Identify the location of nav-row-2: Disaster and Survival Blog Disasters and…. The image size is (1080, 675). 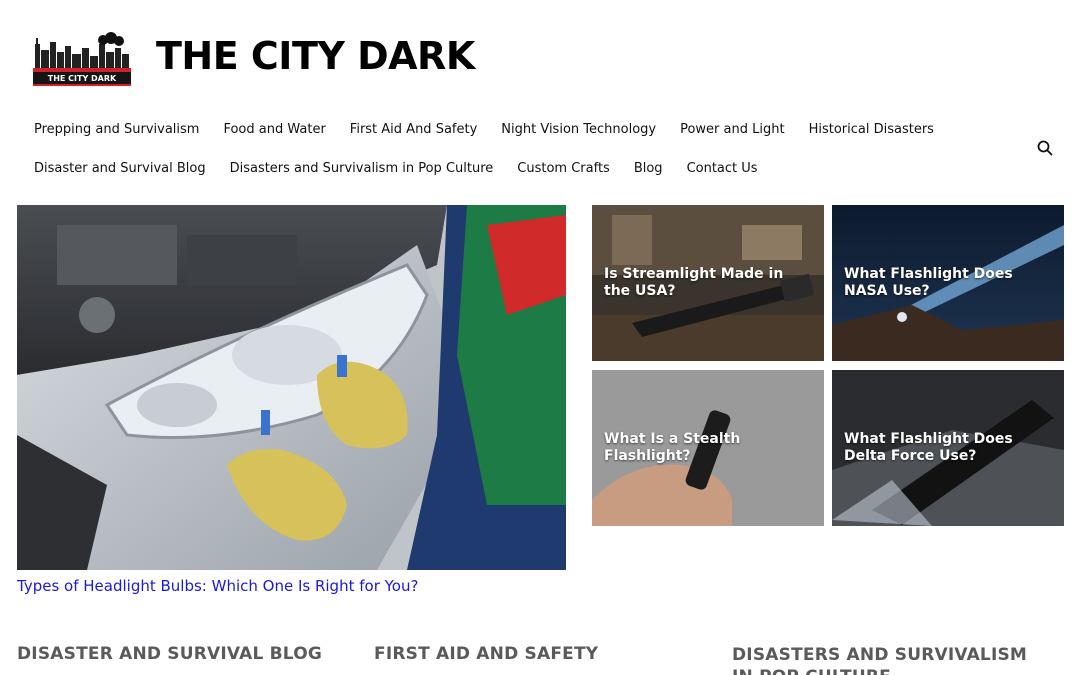
(522, 168).